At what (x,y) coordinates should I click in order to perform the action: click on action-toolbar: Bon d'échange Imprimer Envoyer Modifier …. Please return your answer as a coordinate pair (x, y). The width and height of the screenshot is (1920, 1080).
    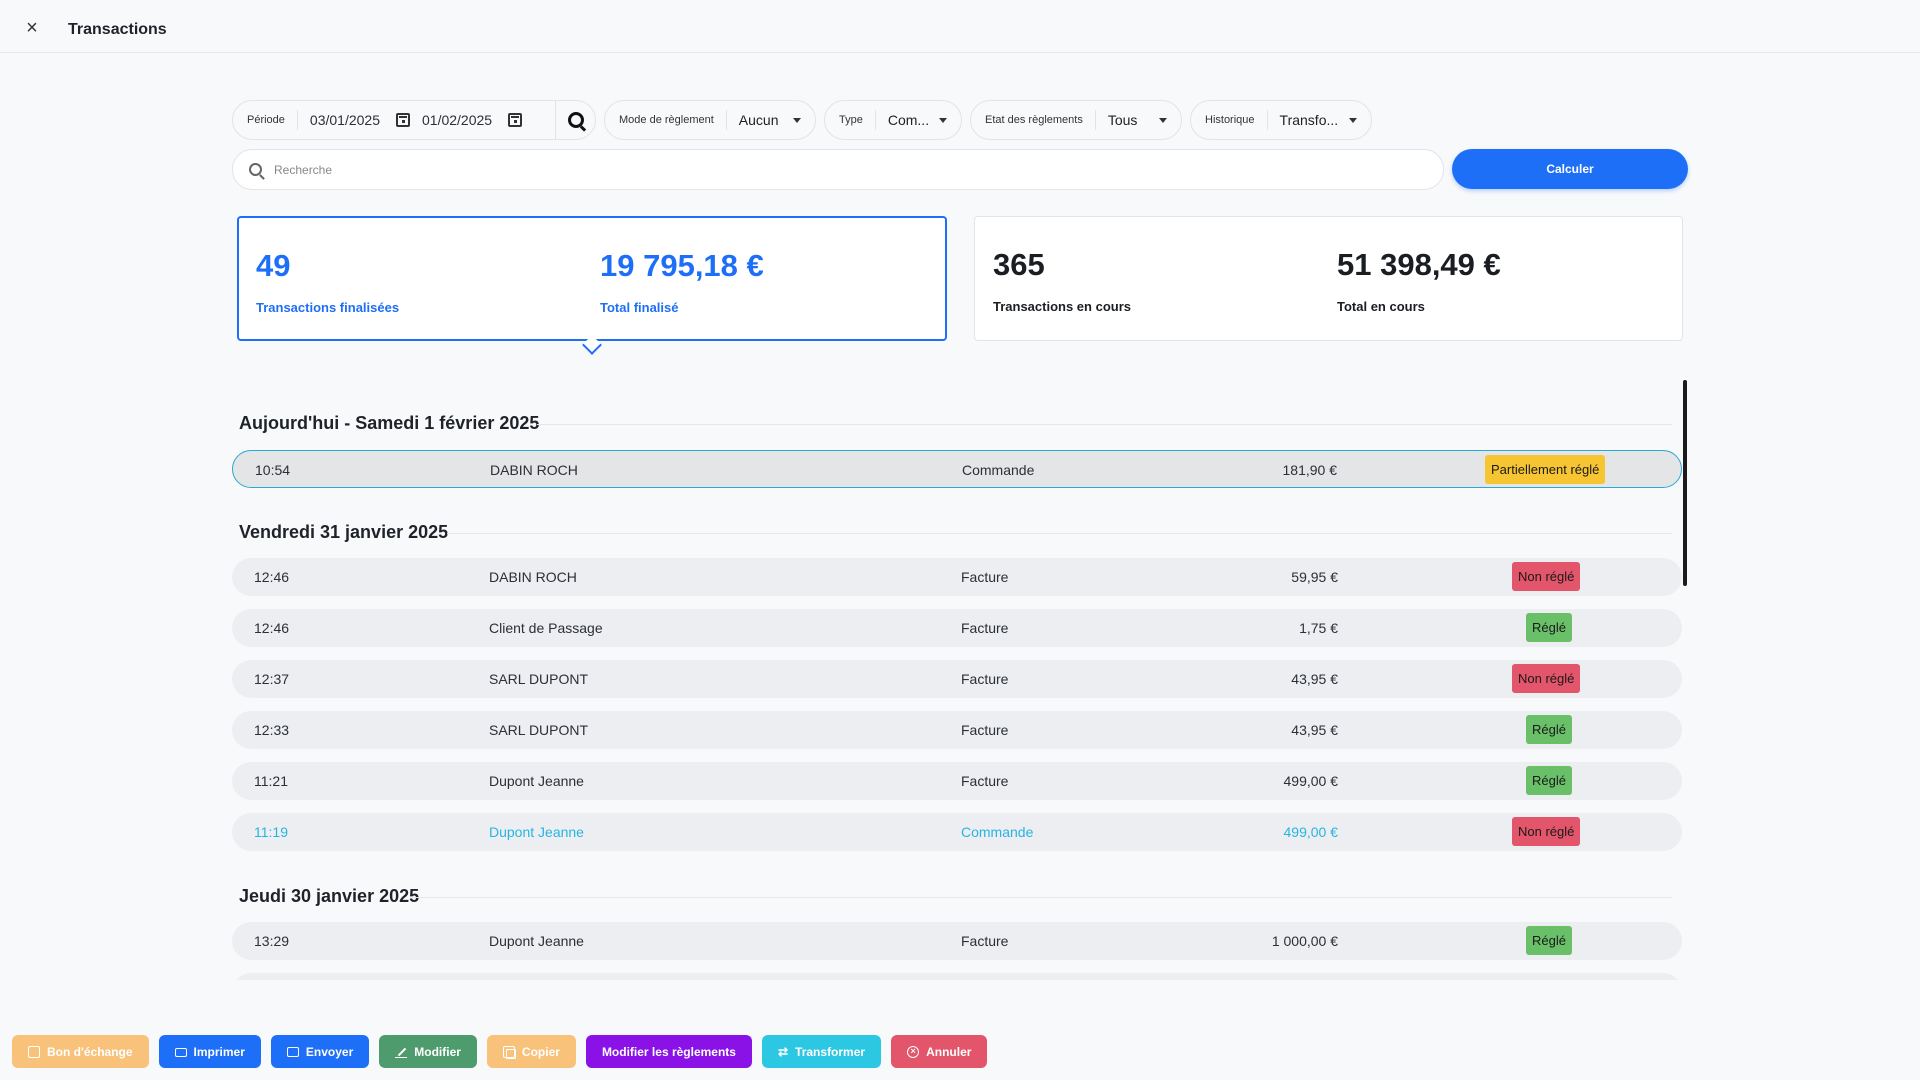
    Looking at the image, I should click on (500, 1051).